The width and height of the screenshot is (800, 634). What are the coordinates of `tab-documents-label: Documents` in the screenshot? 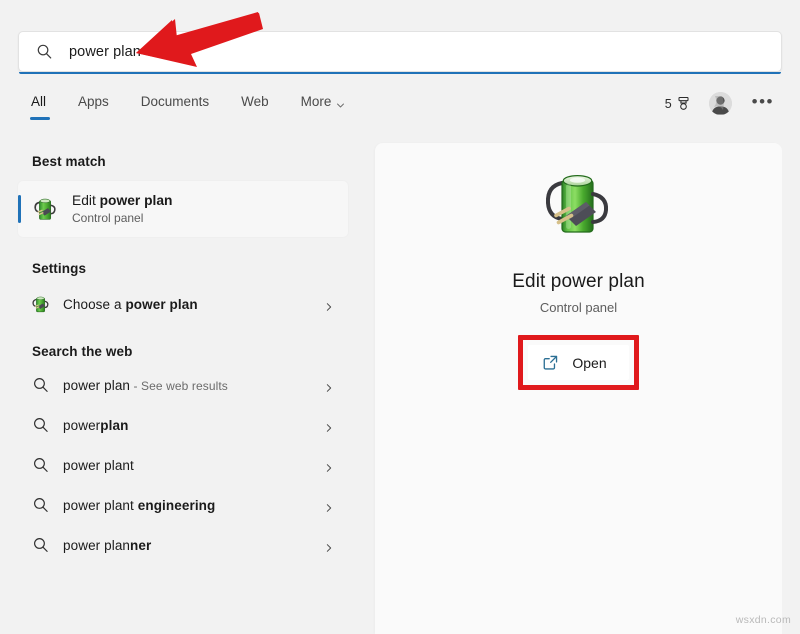 It's located at (175, 101).